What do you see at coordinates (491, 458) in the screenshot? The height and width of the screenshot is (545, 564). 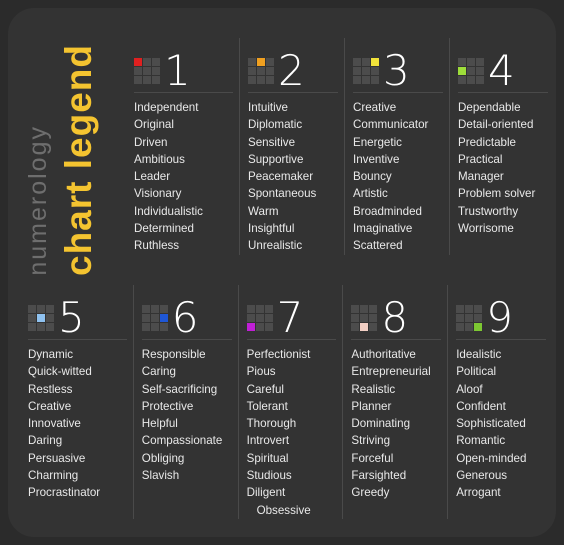 I see `list-item: Open-minded` at bounding box center [491, 458].